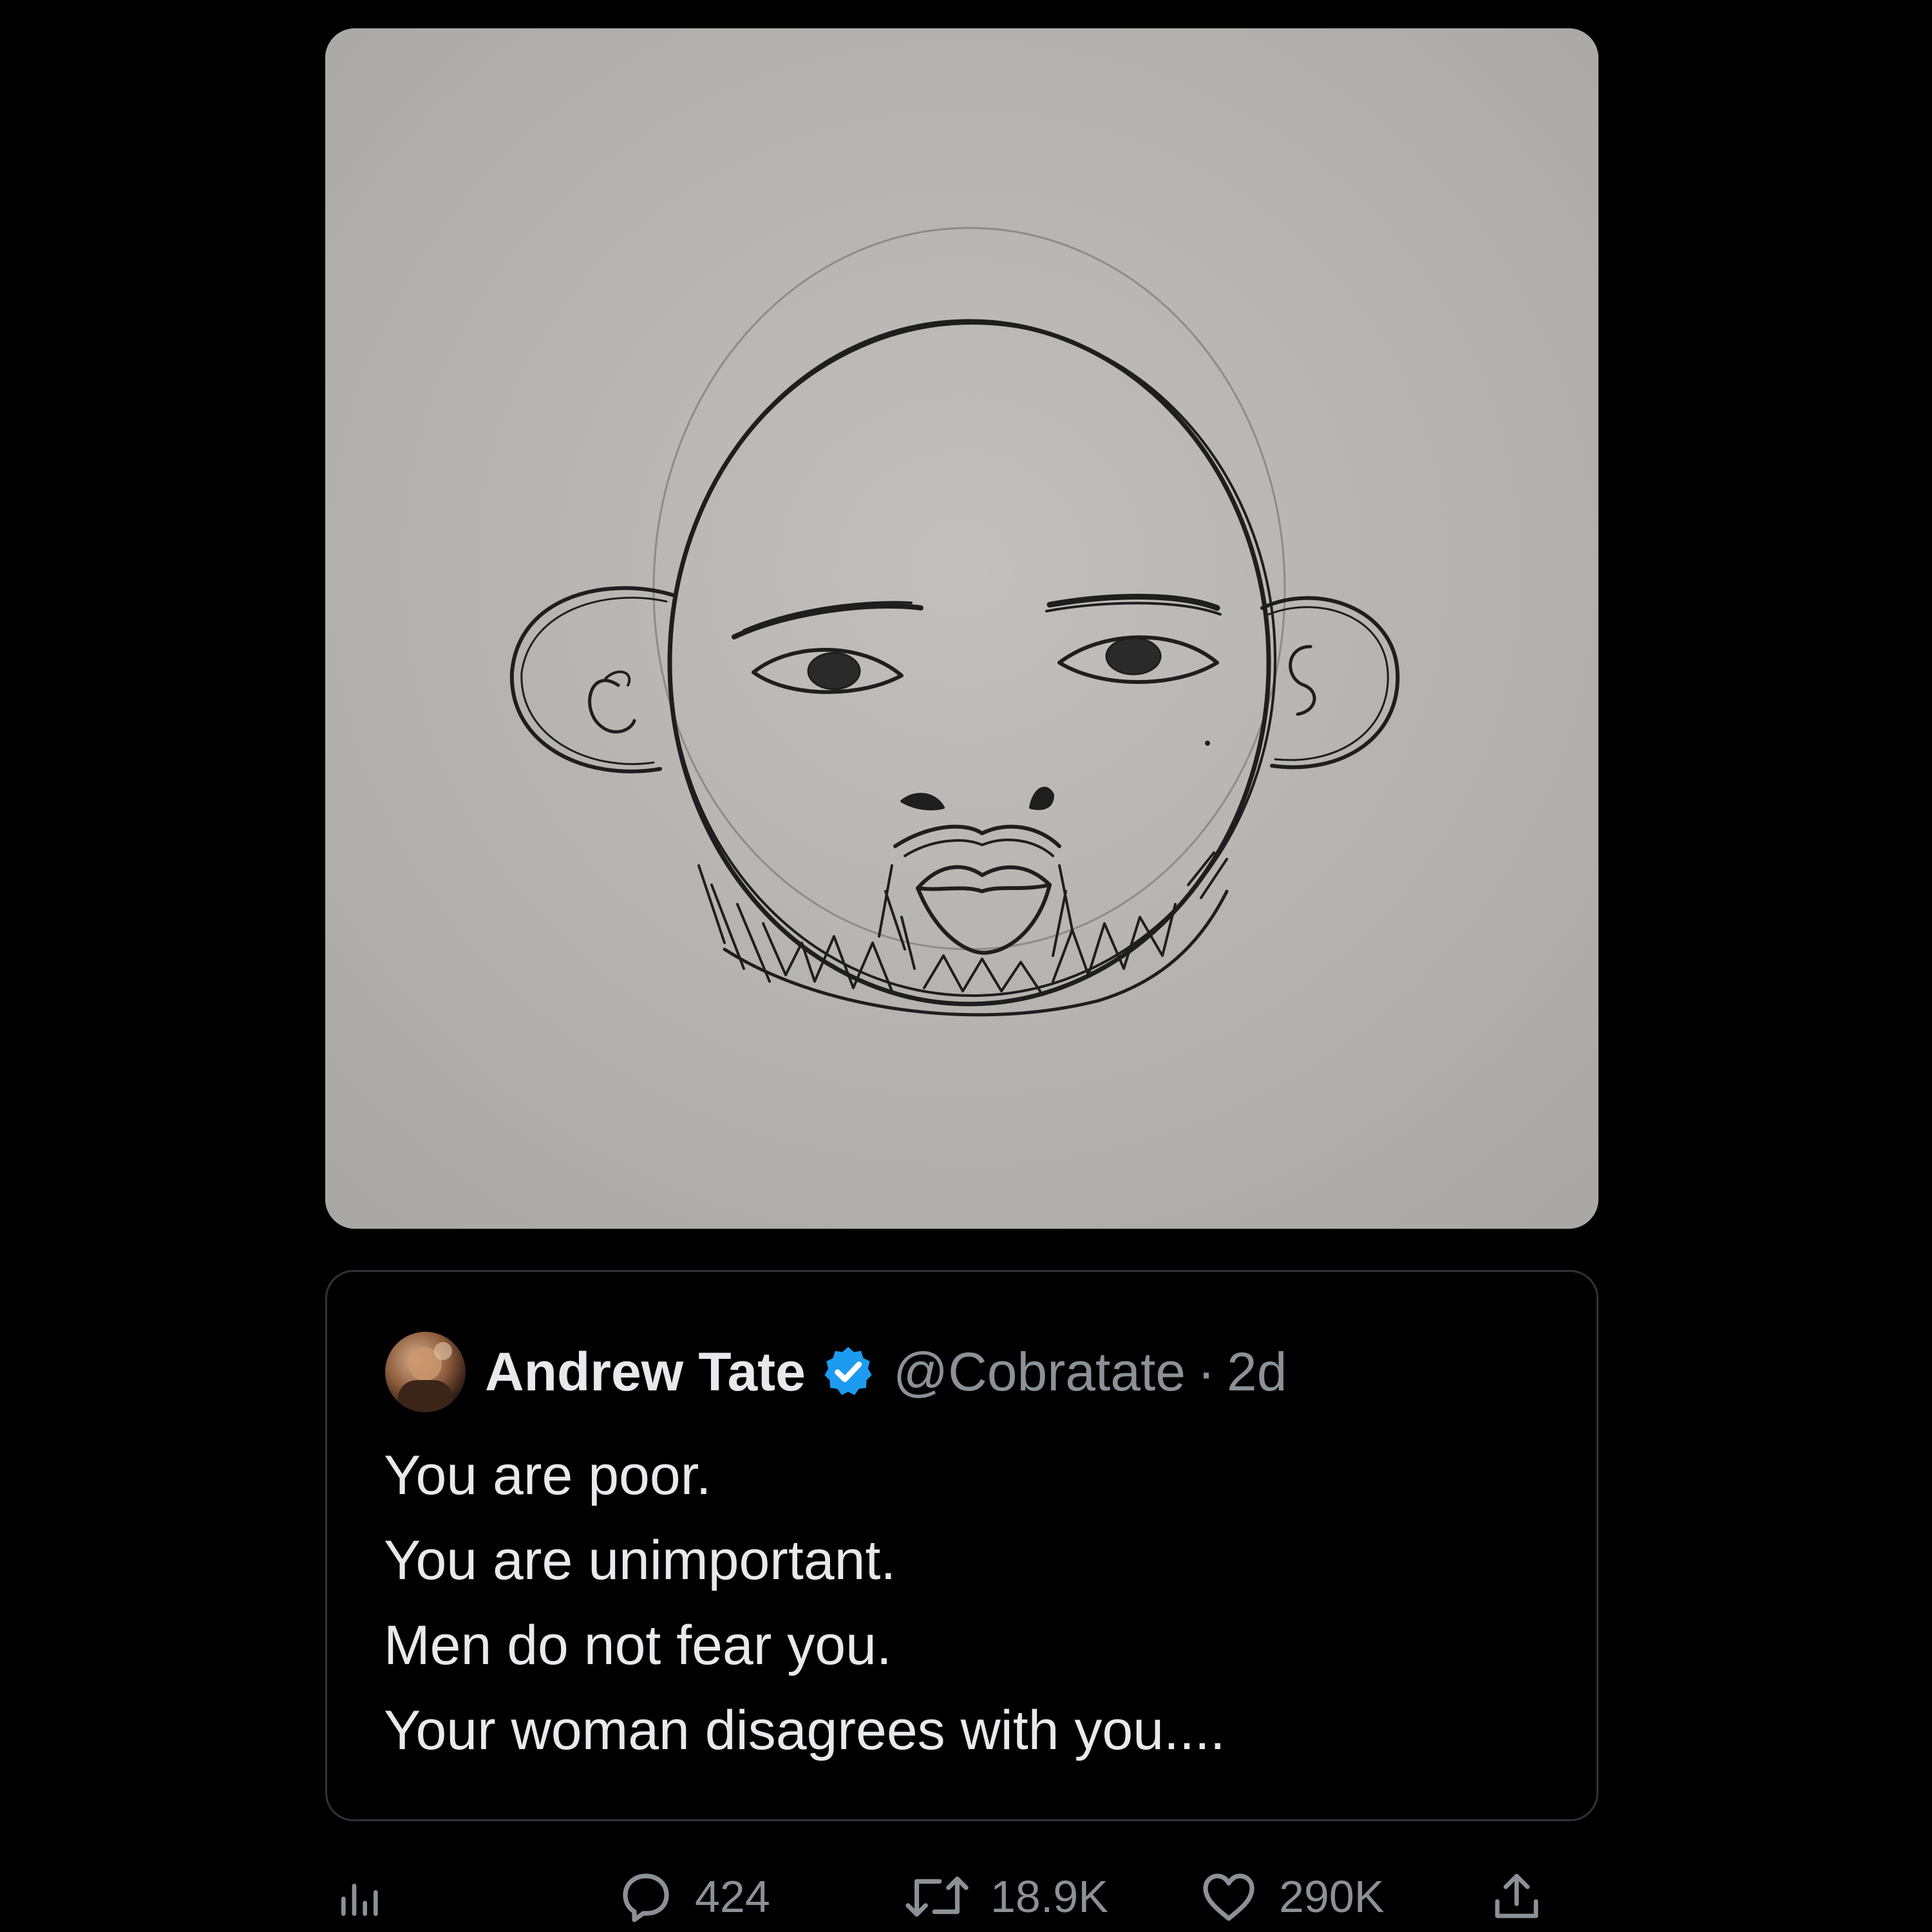 The width and height of the screenshot is (1932, 1932). What do you see at coordinates (732, 1896) in the screenshot?
I see `reply-count: 424` at bounding box center [732, 1896].